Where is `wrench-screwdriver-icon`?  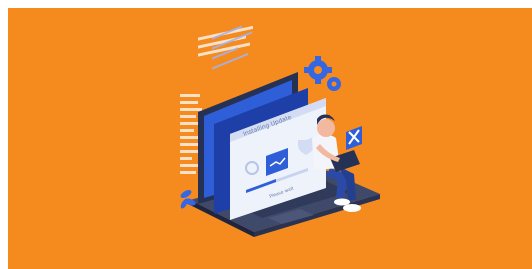 wrench-screwdriver-icon is located at coordinates (354, 138).